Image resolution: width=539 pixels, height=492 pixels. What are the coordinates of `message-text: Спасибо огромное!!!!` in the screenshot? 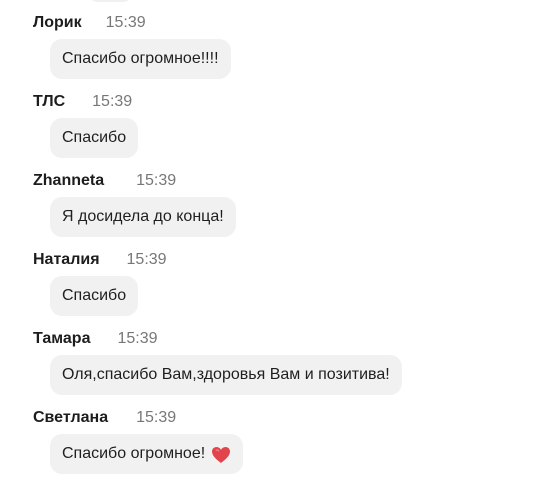 It's located at (140, 58).